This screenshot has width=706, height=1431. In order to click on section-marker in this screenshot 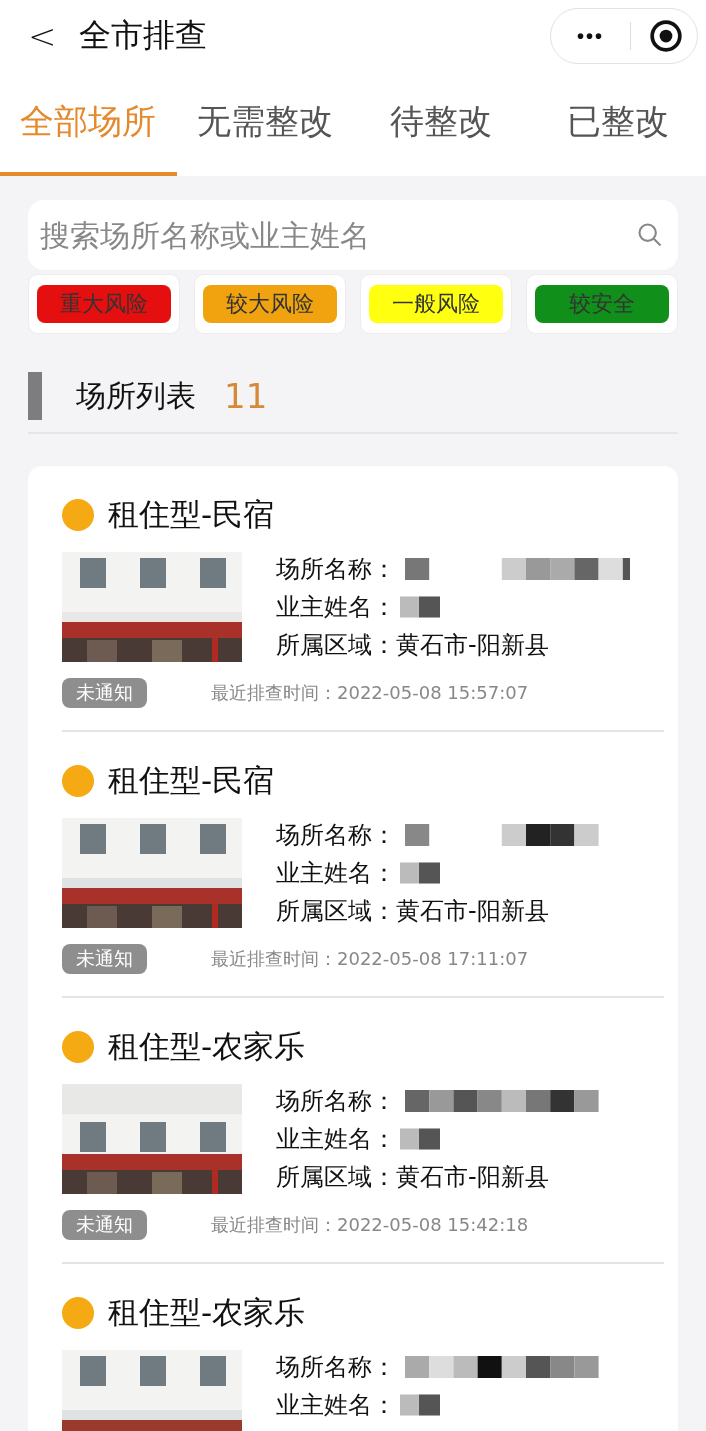, I will do `click(35, 396)`.